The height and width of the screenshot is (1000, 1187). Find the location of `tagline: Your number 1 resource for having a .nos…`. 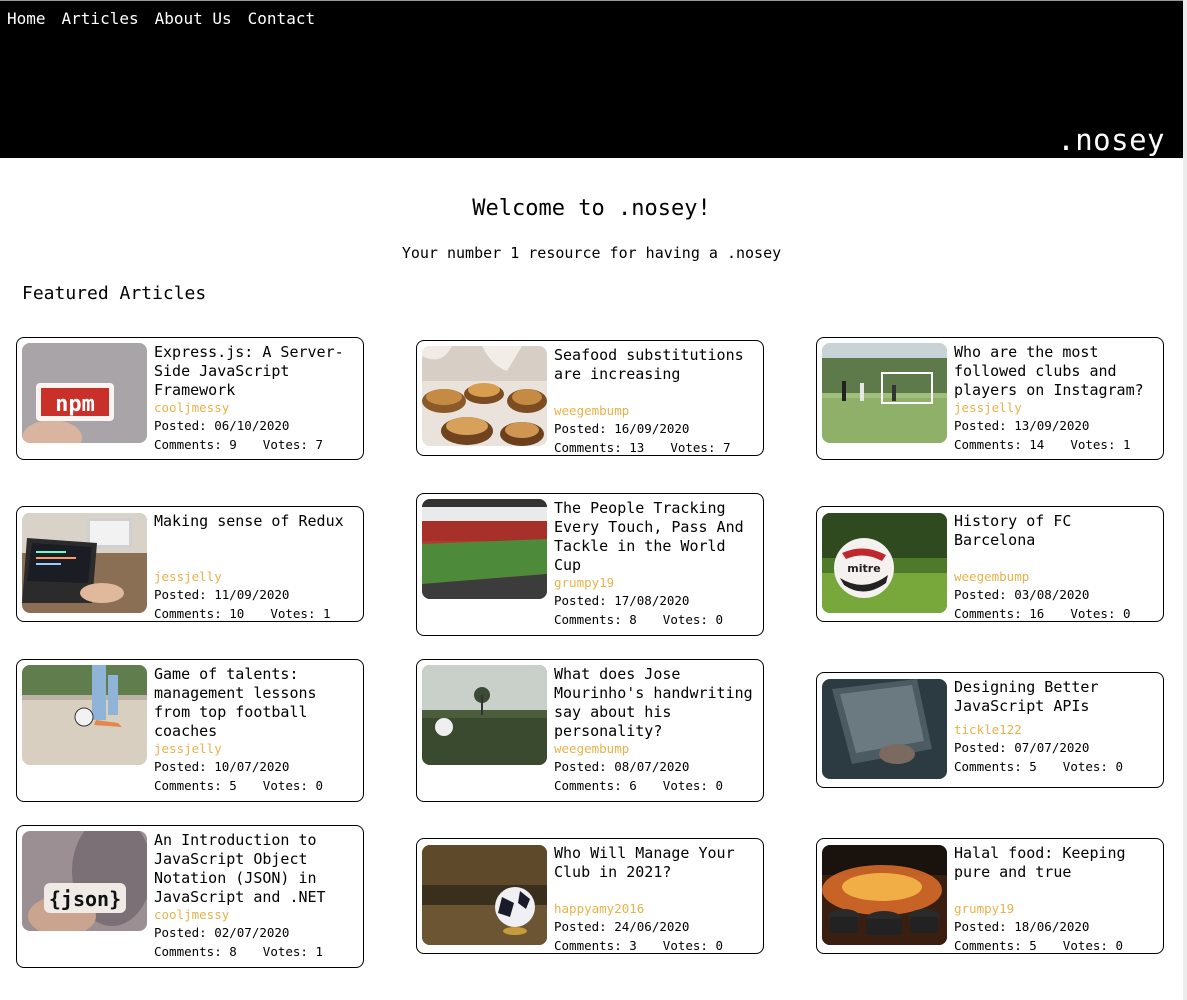

tagline: Your number 1 resource for having a .nos… is located at coordinates (591, 253).